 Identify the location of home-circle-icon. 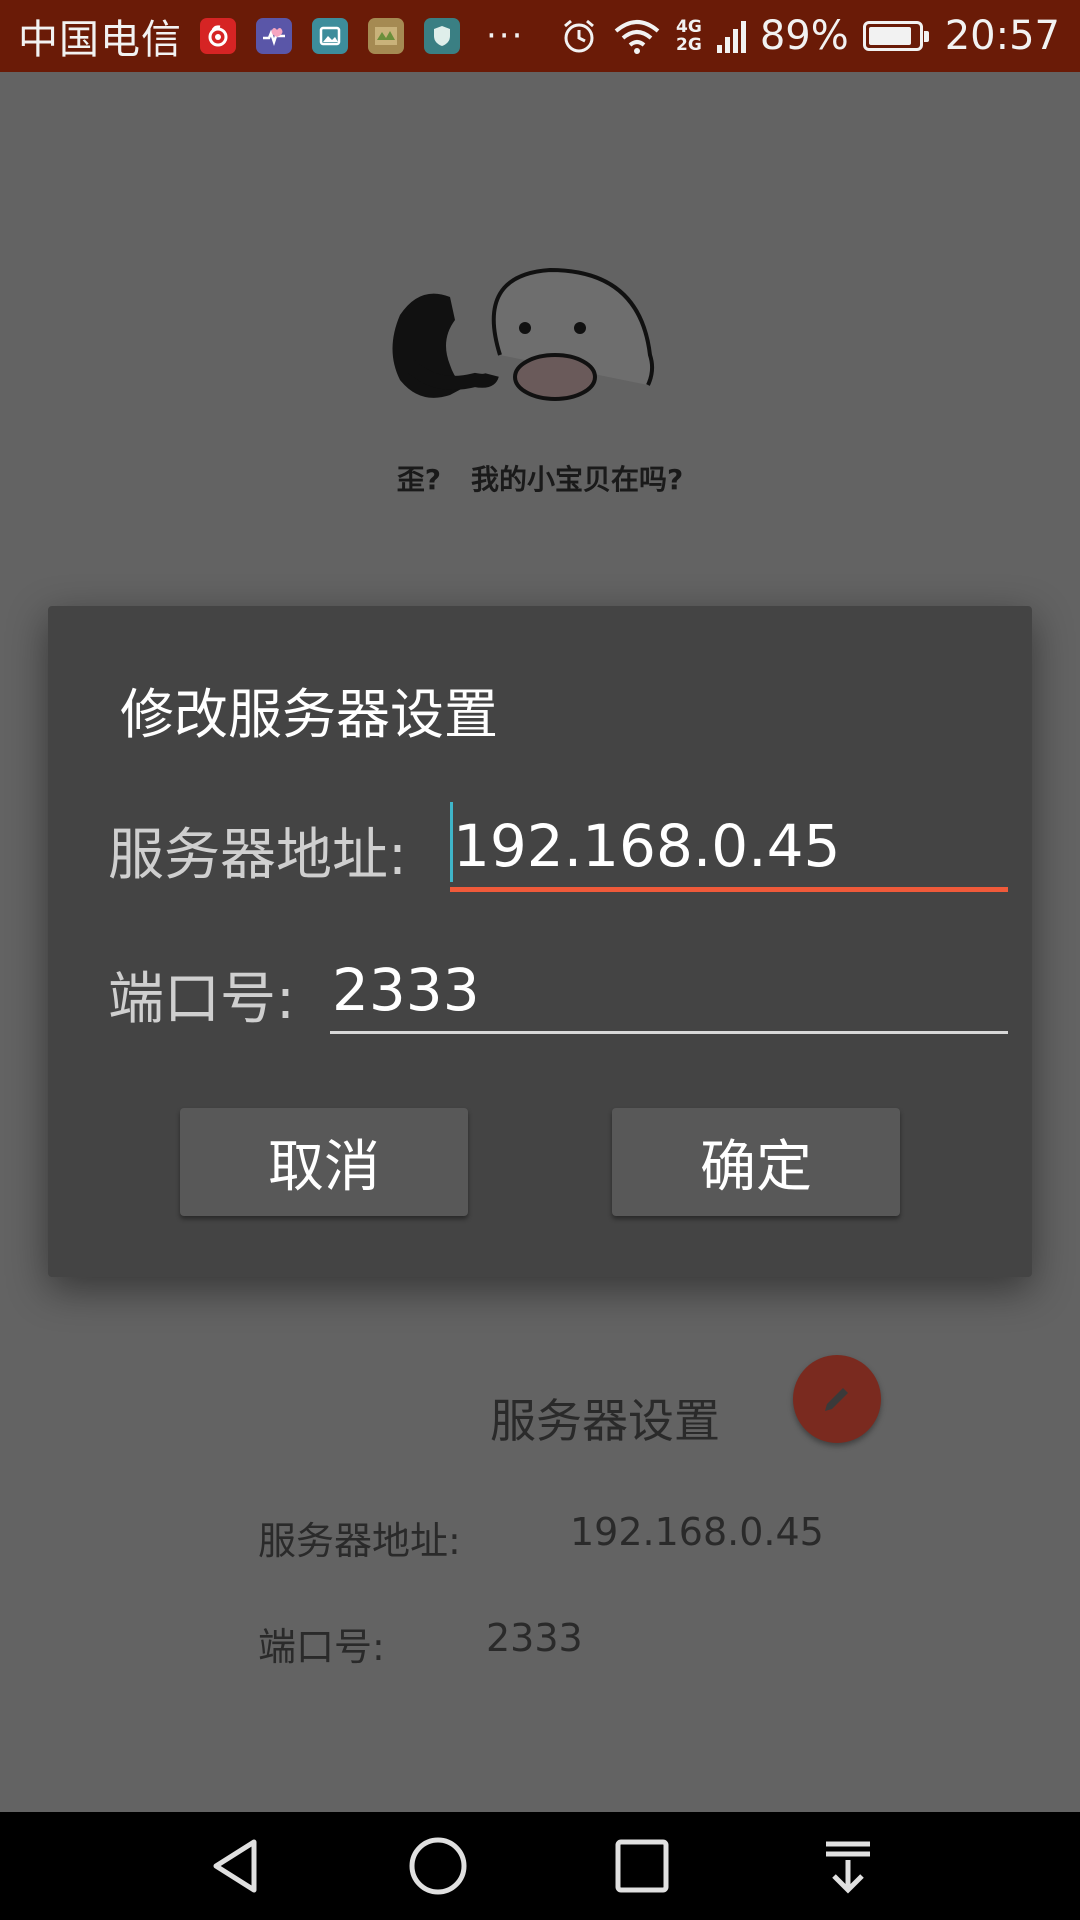
(438, 1866).